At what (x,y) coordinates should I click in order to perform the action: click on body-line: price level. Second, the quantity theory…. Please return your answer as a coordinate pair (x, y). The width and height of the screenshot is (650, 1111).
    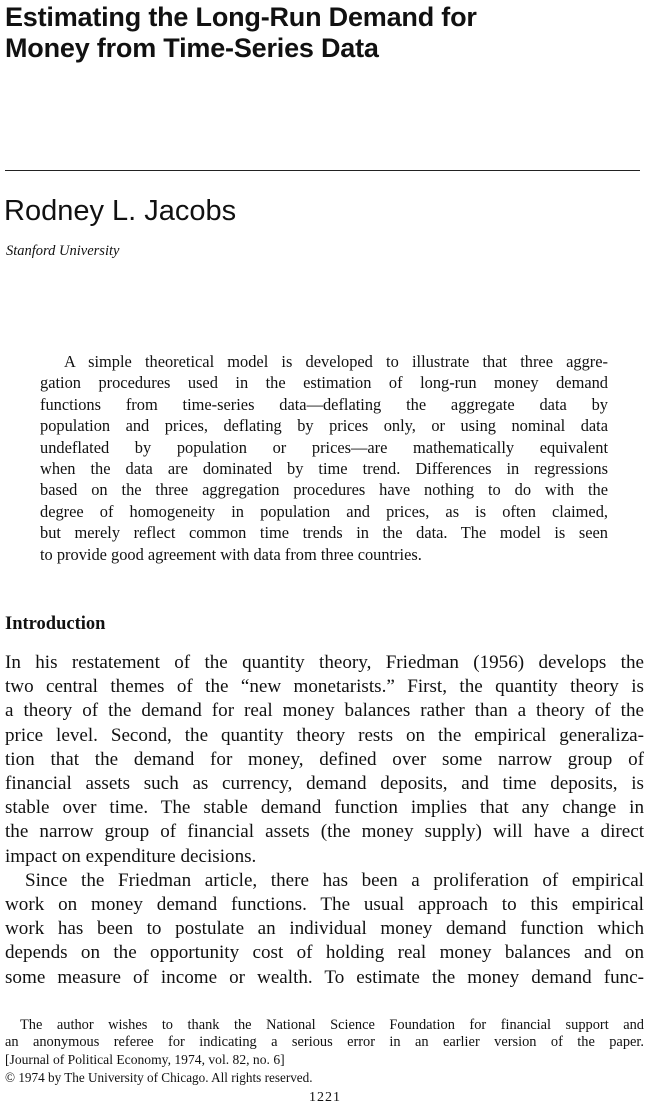
    Looking at the image, I should click on (324, 735).